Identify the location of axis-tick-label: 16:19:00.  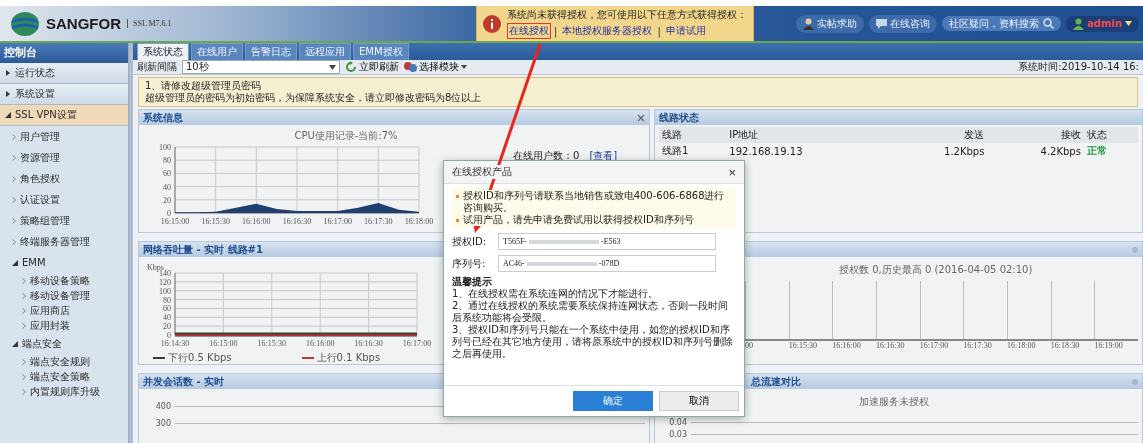
(1108, 345).